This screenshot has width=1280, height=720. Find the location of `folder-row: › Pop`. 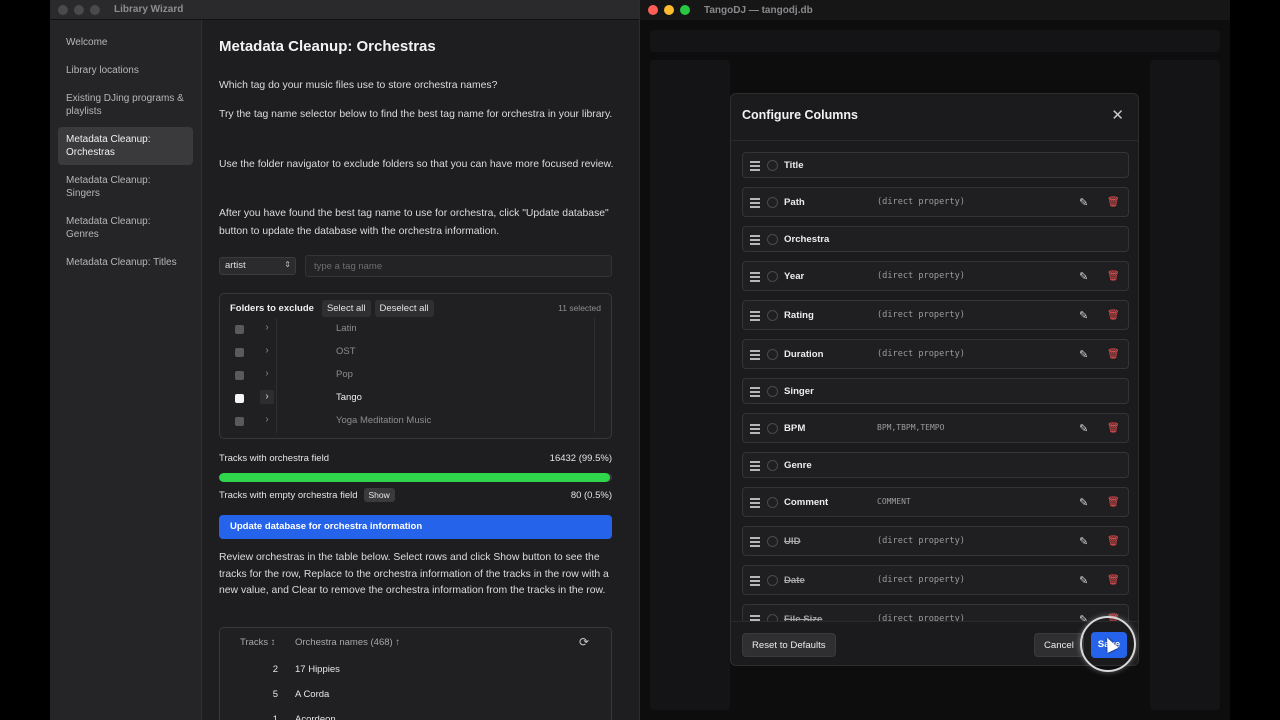

folder-row: › Pop is located at coordinates (415, 375).